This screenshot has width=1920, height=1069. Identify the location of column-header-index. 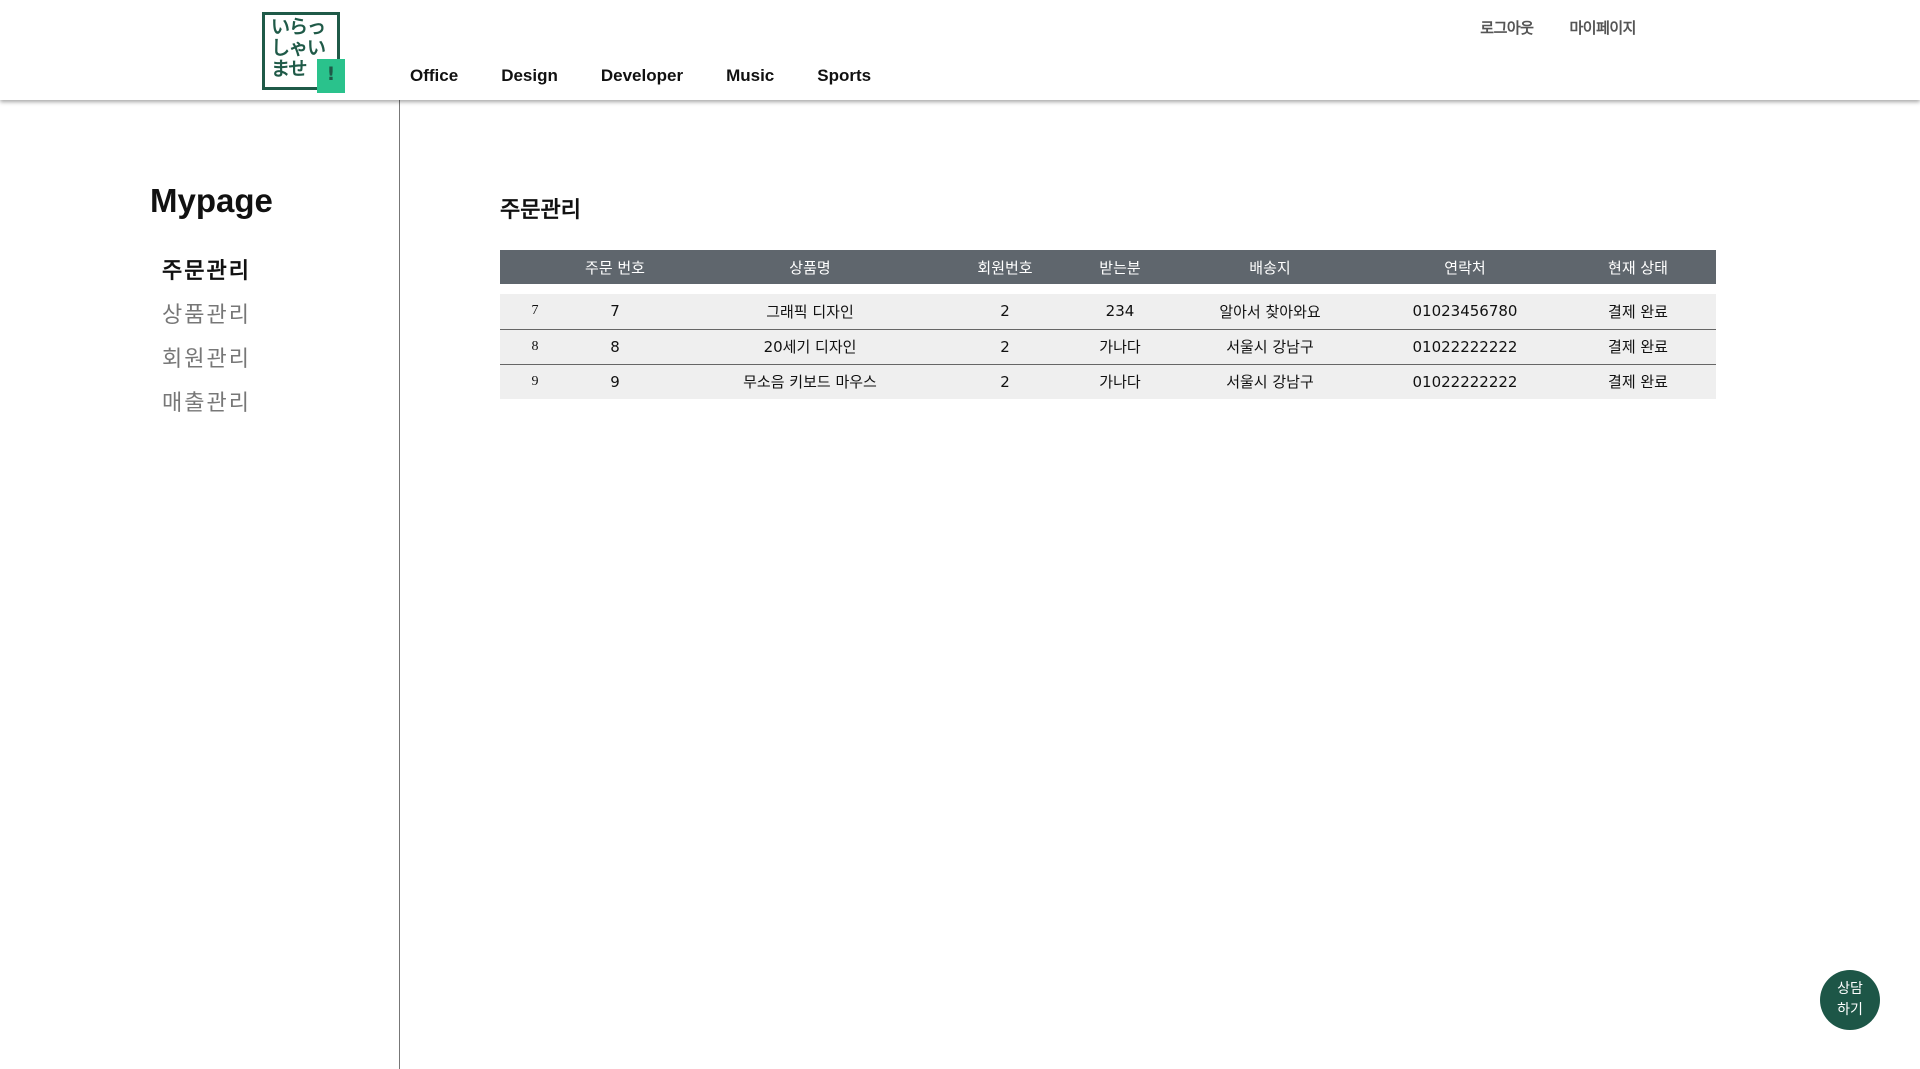
(525, 267).